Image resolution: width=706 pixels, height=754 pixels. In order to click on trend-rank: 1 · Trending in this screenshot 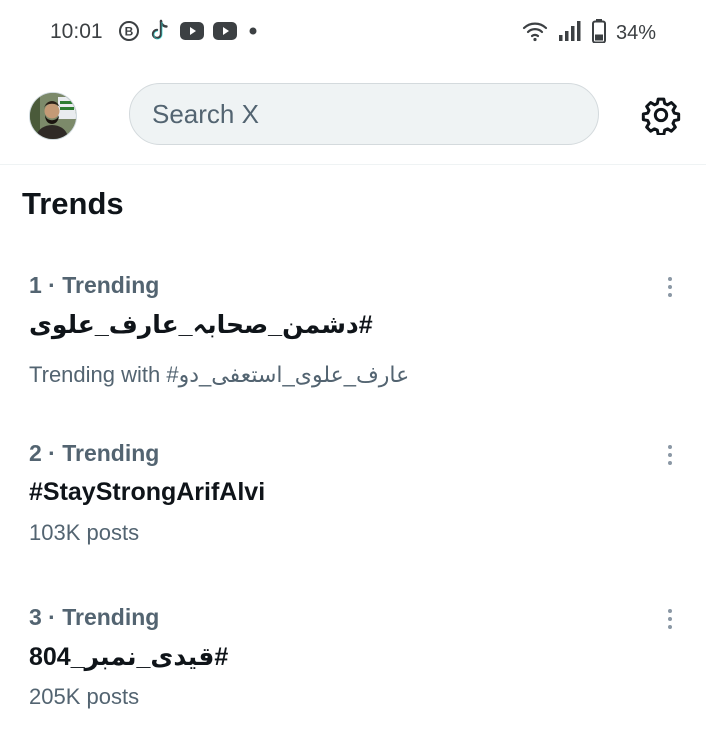, I will do `click(94, 285)`.